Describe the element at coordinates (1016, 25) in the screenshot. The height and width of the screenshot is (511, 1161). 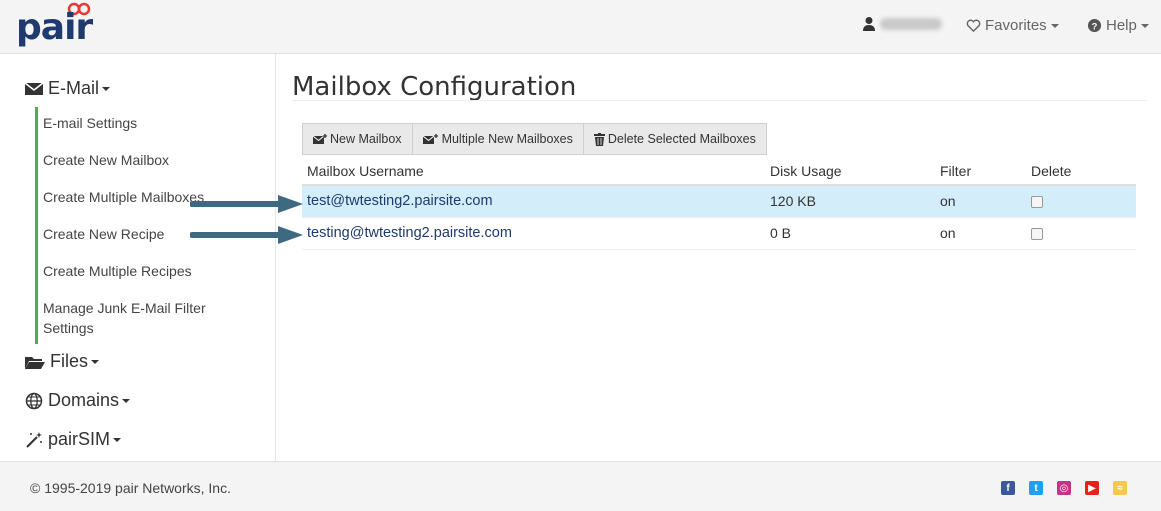
I see `favorites-label: Favorites` at that location.